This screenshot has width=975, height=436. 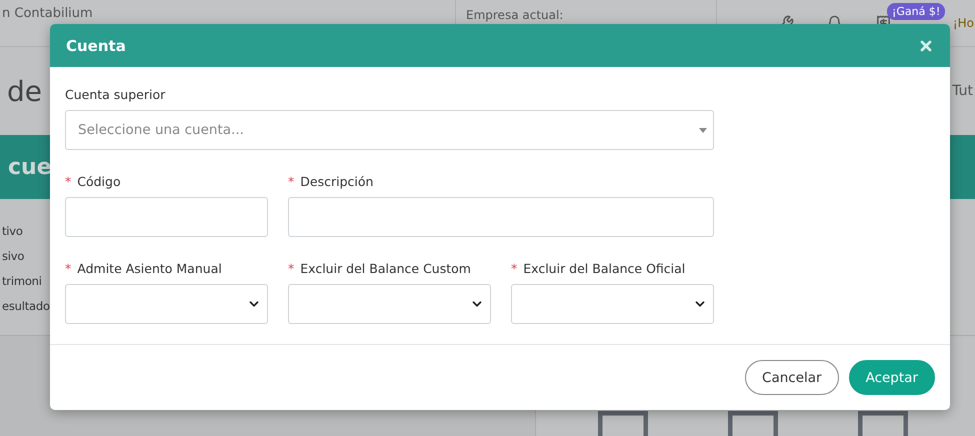 What do you see at coordinates (93, 181) in the screenshot?
I see `field-label: * Código` at bounding box center [93, 181].